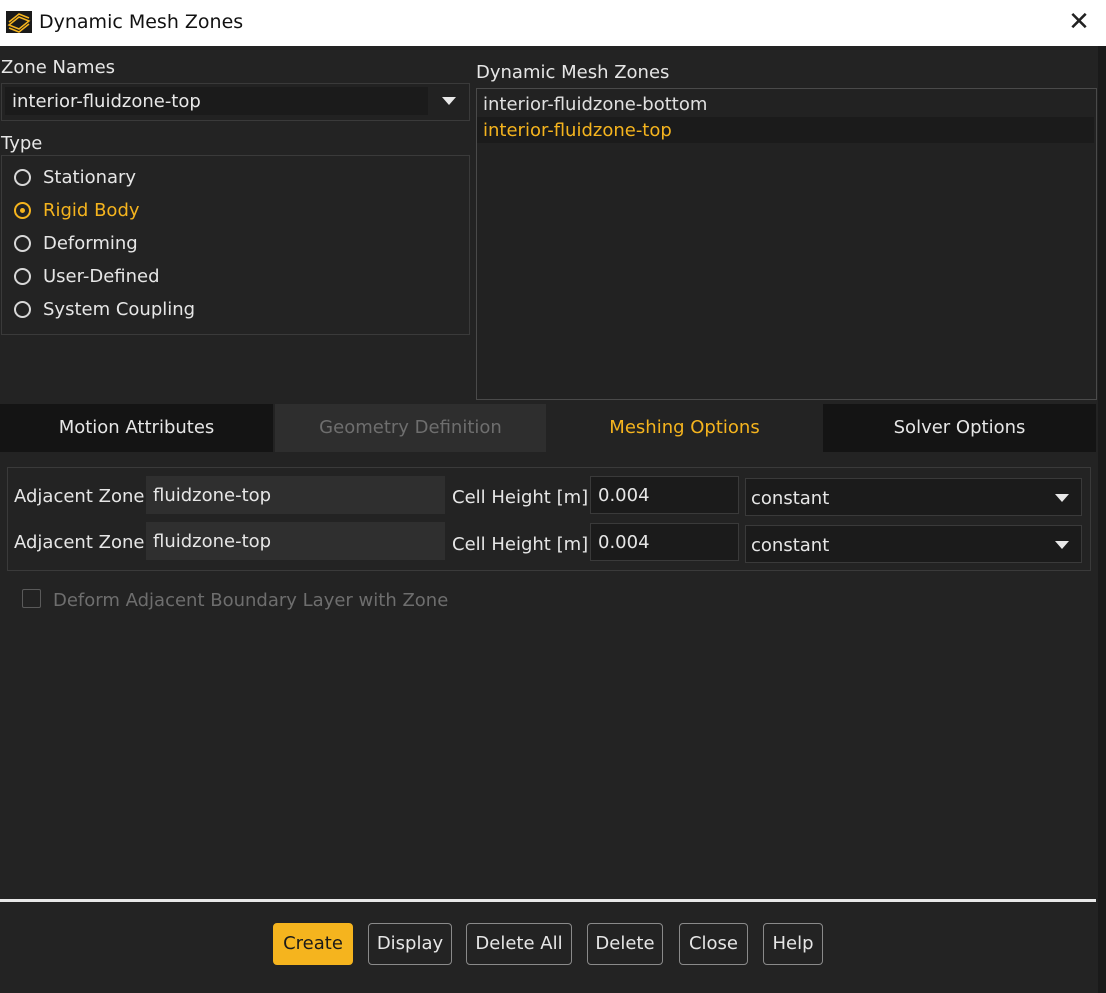 The height and width of the screenshot is (993, 1106). I want to click on zone-names-value: interior-fluidzone-top, so click(106, 101).